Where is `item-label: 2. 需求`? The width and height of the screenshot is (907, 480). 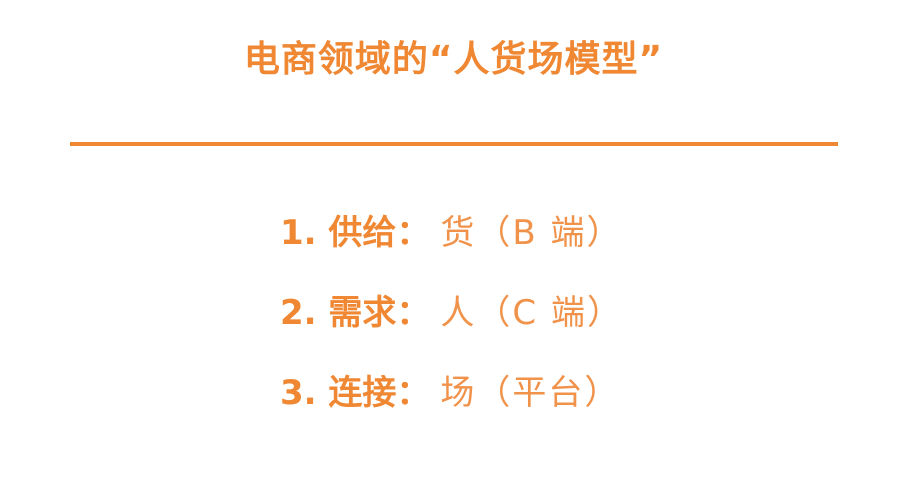
item-label: 2. 需求 is located at coordinates (338, 313).